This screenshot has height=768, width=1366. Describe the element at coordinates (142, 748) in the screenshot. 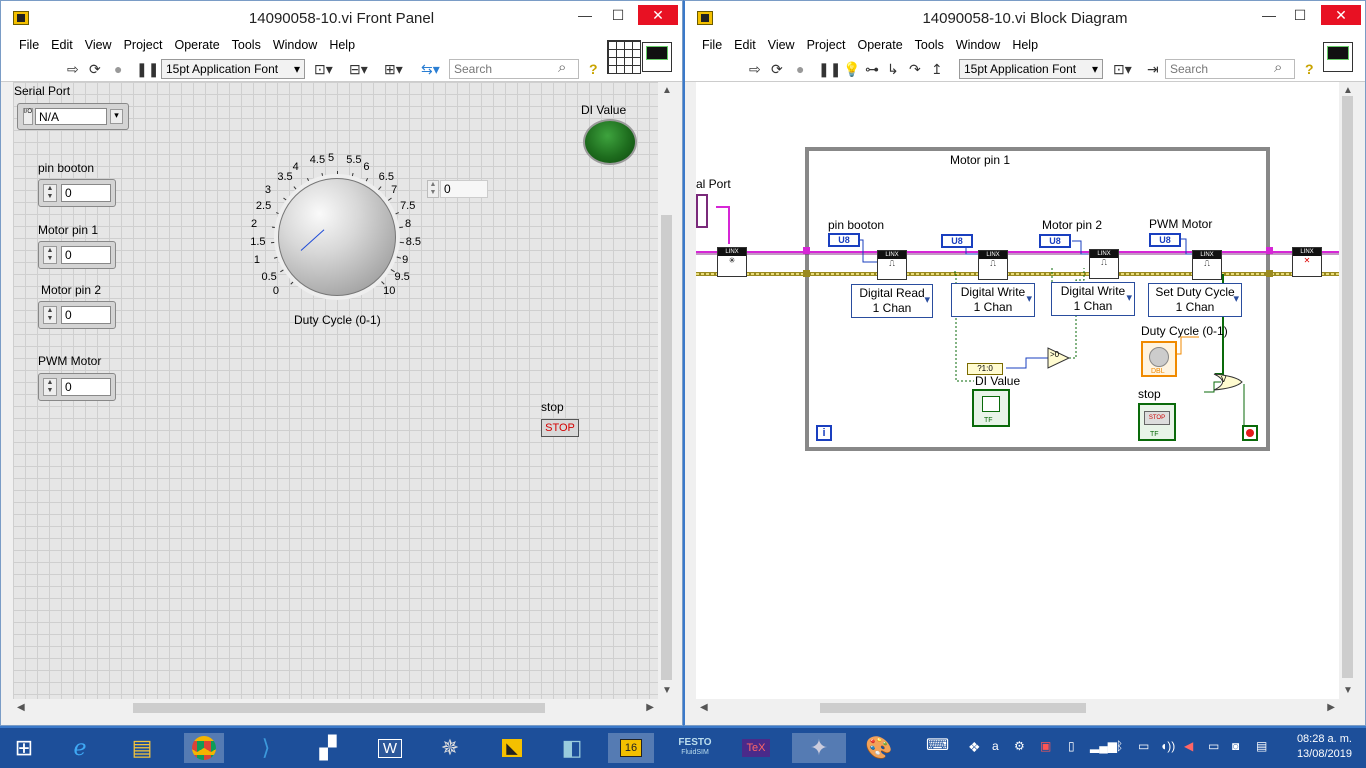

I see `file-explorer-icon: ▤` at that location.